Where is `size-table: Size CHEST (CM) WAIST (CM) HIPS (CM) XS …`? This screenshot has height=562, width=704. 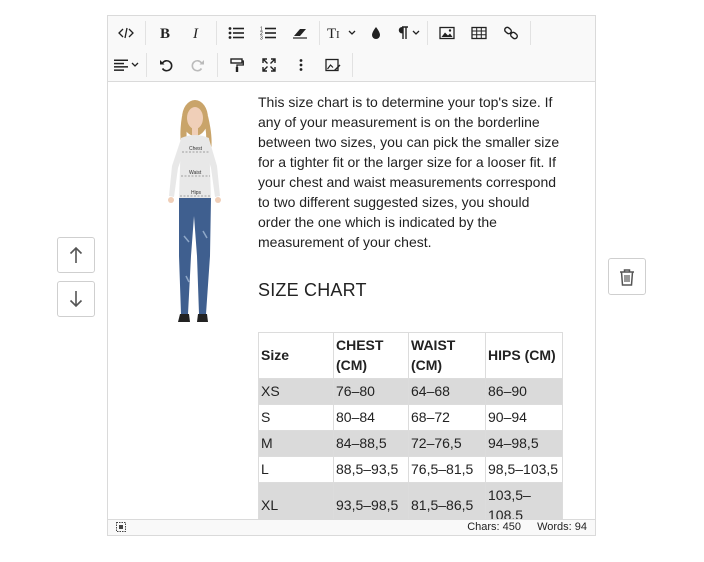
size-table: Size CHEST (CM) WAIST (CM) HIPS (CM) XS … is located at coordinates (410, 426).